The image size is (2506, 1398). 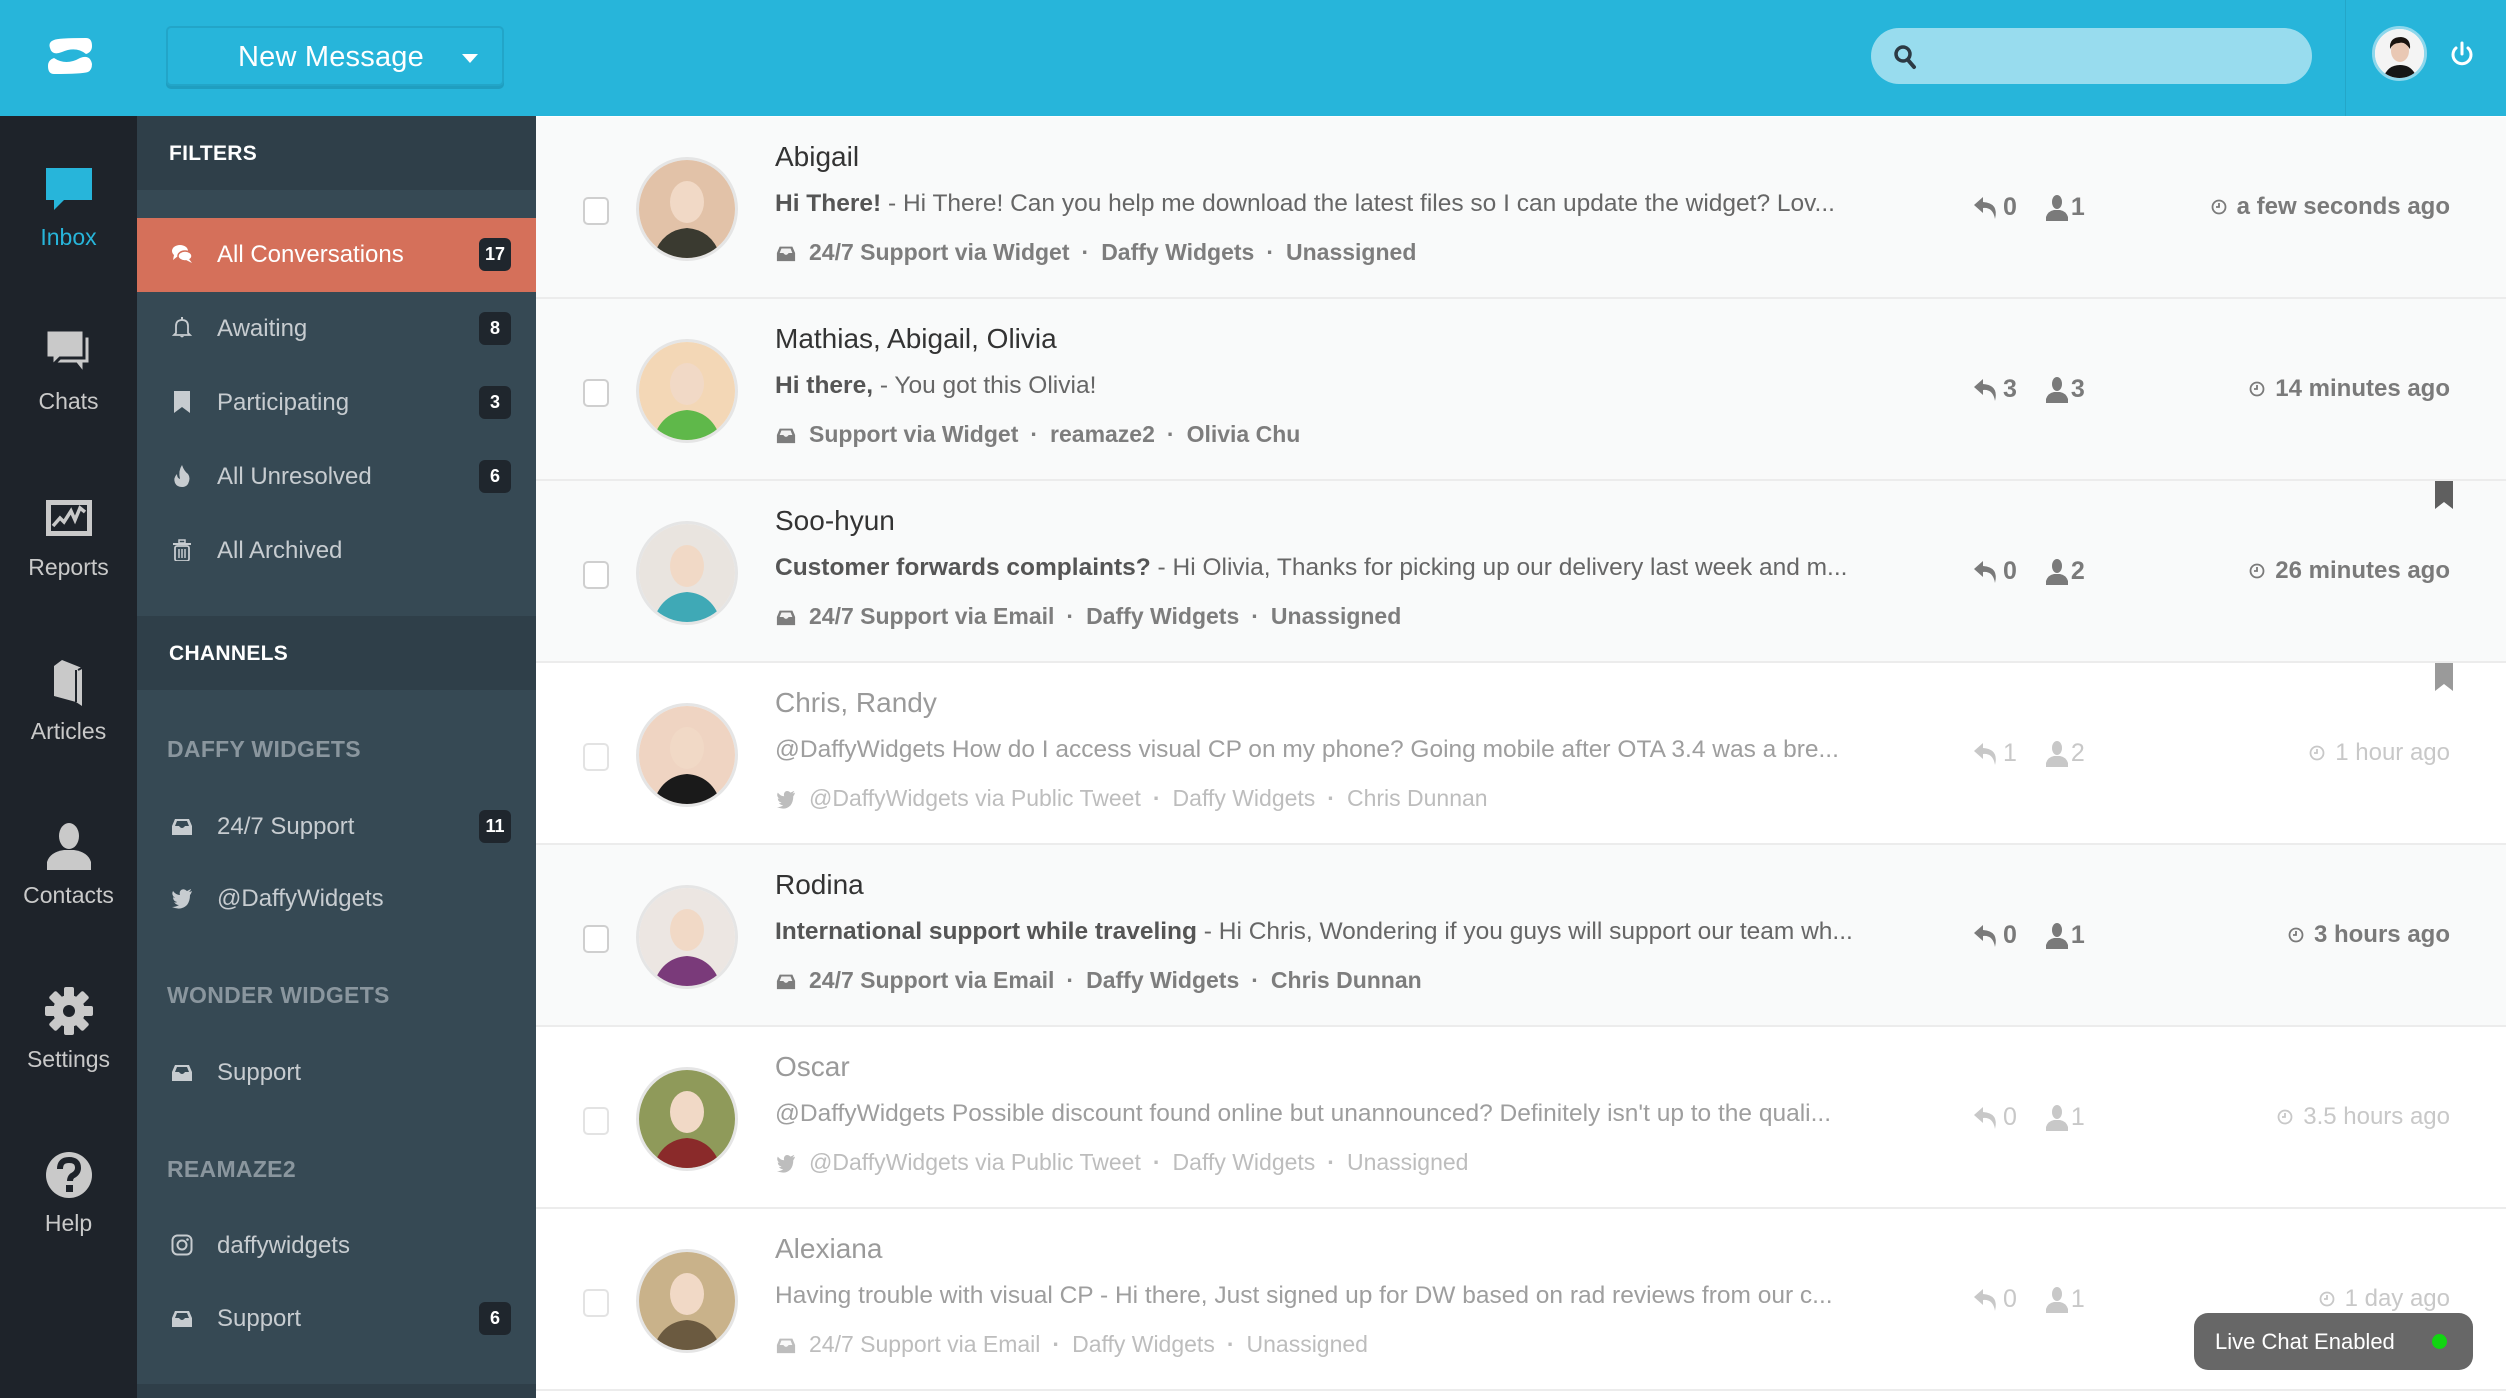 I want to click on nav-contacts: Contacts, so click(x=68, y=897).